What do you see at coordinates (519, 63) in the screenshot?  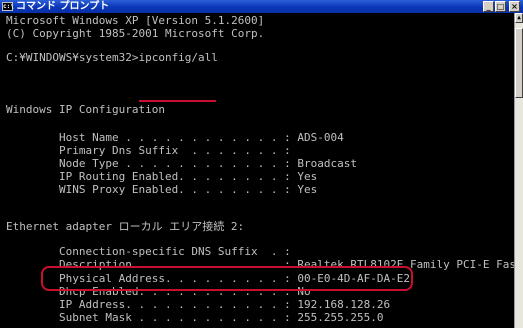 I see `scroll-thumb` at bounding box center [519, 63].